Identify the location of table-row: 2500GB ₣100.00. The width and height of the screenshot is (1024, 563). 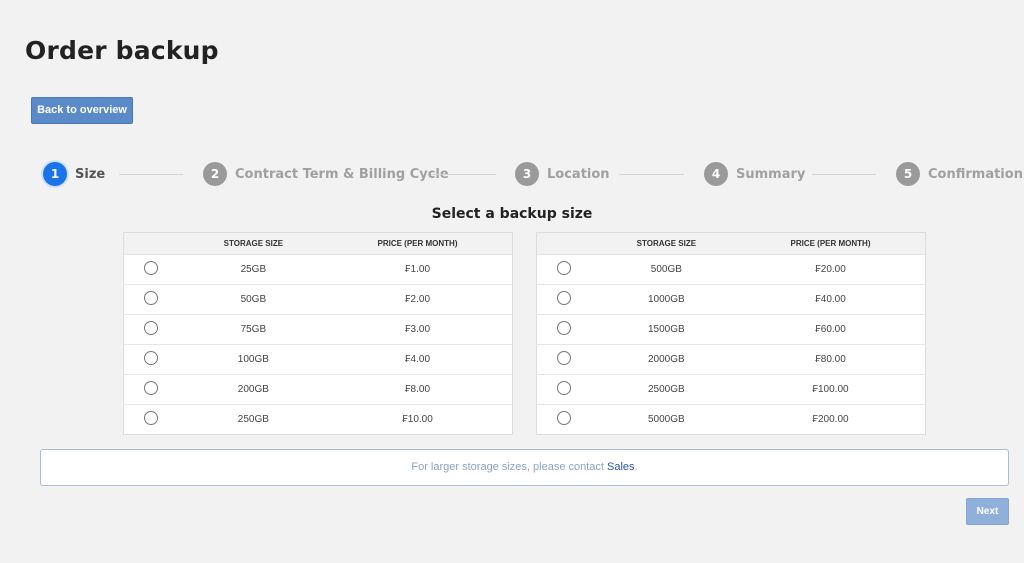
(731, 390).